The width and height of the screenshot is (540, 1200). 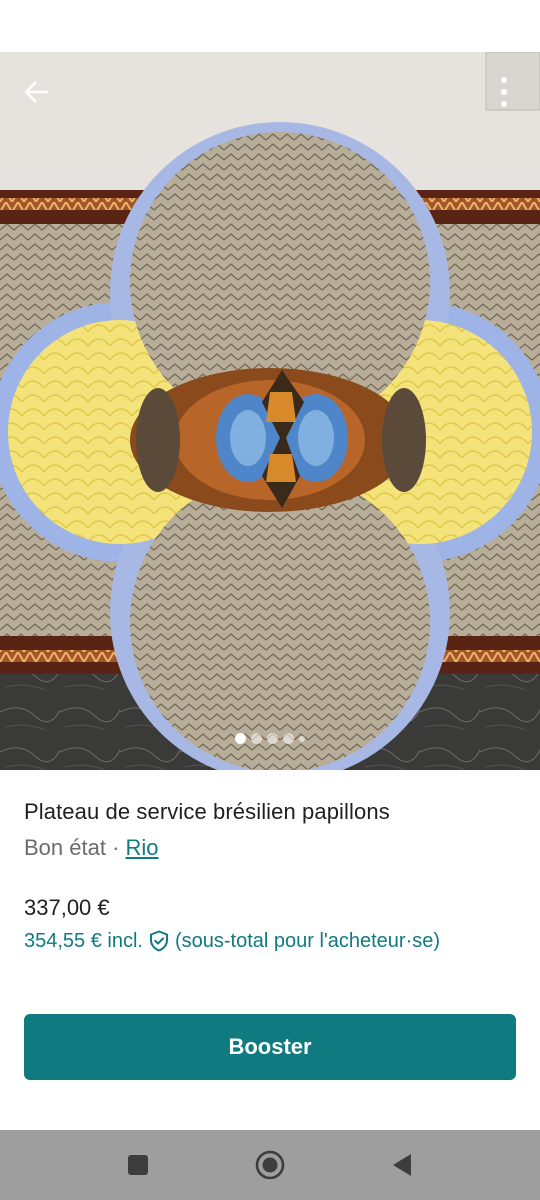 What do you see at coordinates (270, 848) in the screenshot?
I see `listing-meta: Bon état · Rio` at bounding box center [270, 848].